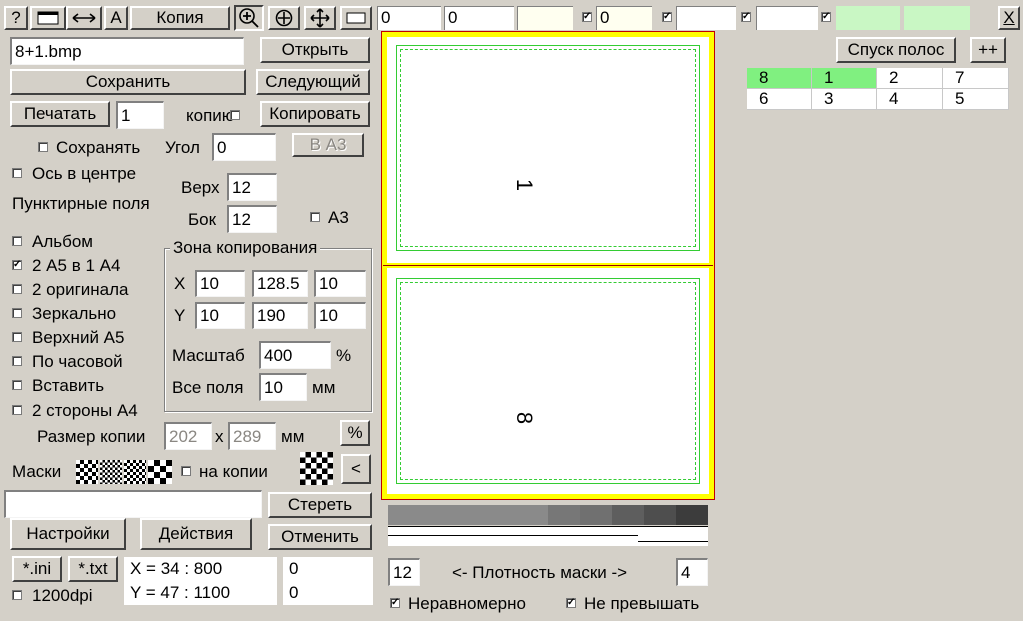  I want to click on imposition-cell: 3, so click(844, 99).